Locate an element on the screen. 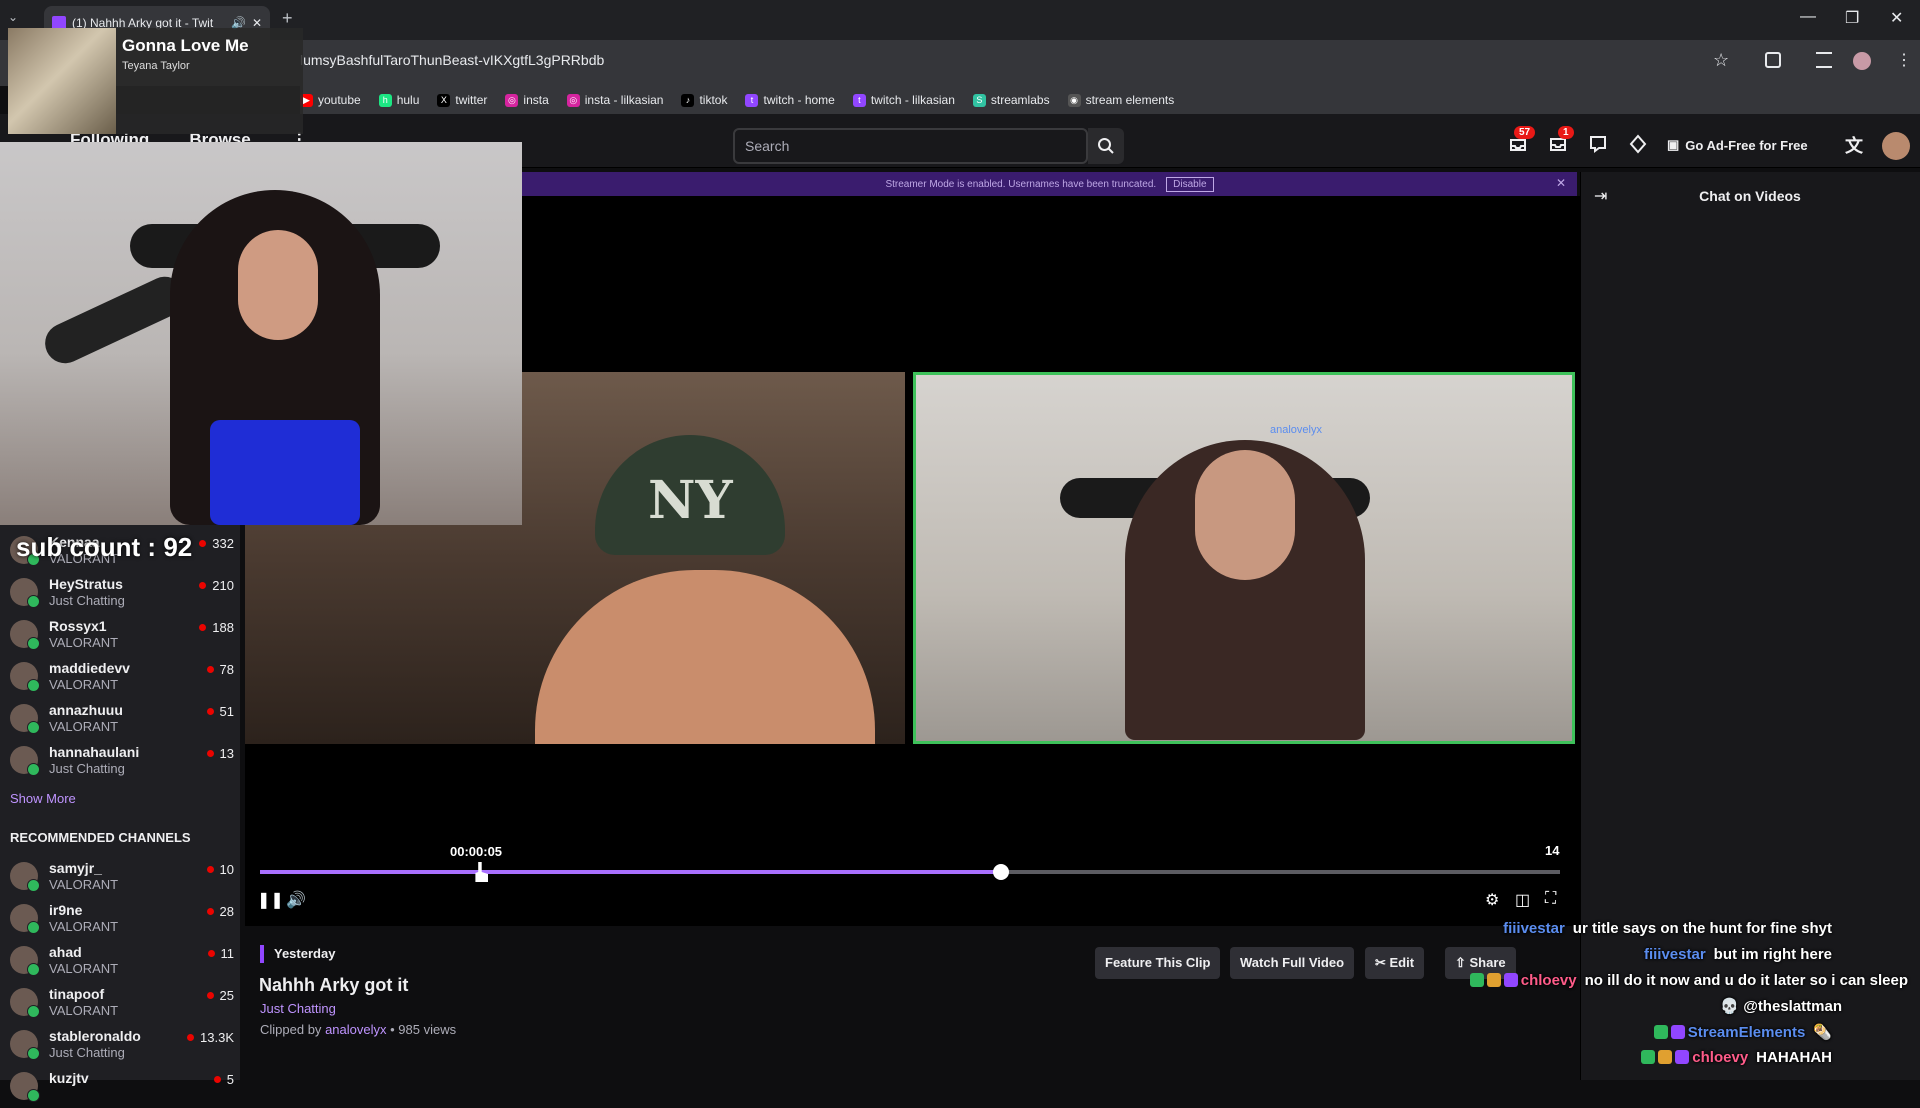 The height and width of the screenshot is (1108, 1920). bookmark-item: Xtwitter is located at coordinates (462, 100).